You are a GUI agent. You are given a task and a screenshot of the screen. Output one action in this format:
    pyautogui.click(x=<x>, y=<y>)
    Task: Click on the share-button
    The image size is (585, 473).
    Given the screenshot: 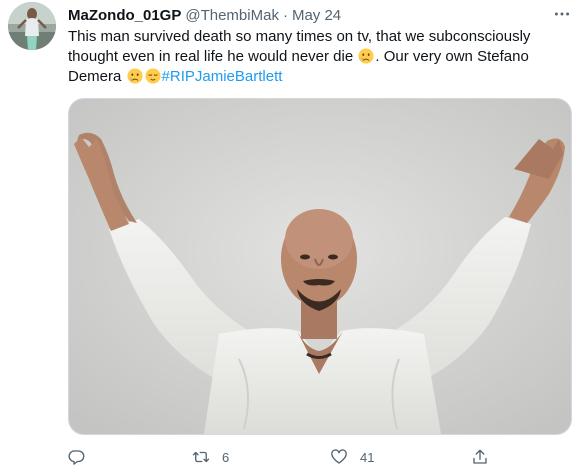 What is the action you would take?
    pyautogui.click(x=480, y=457)
    